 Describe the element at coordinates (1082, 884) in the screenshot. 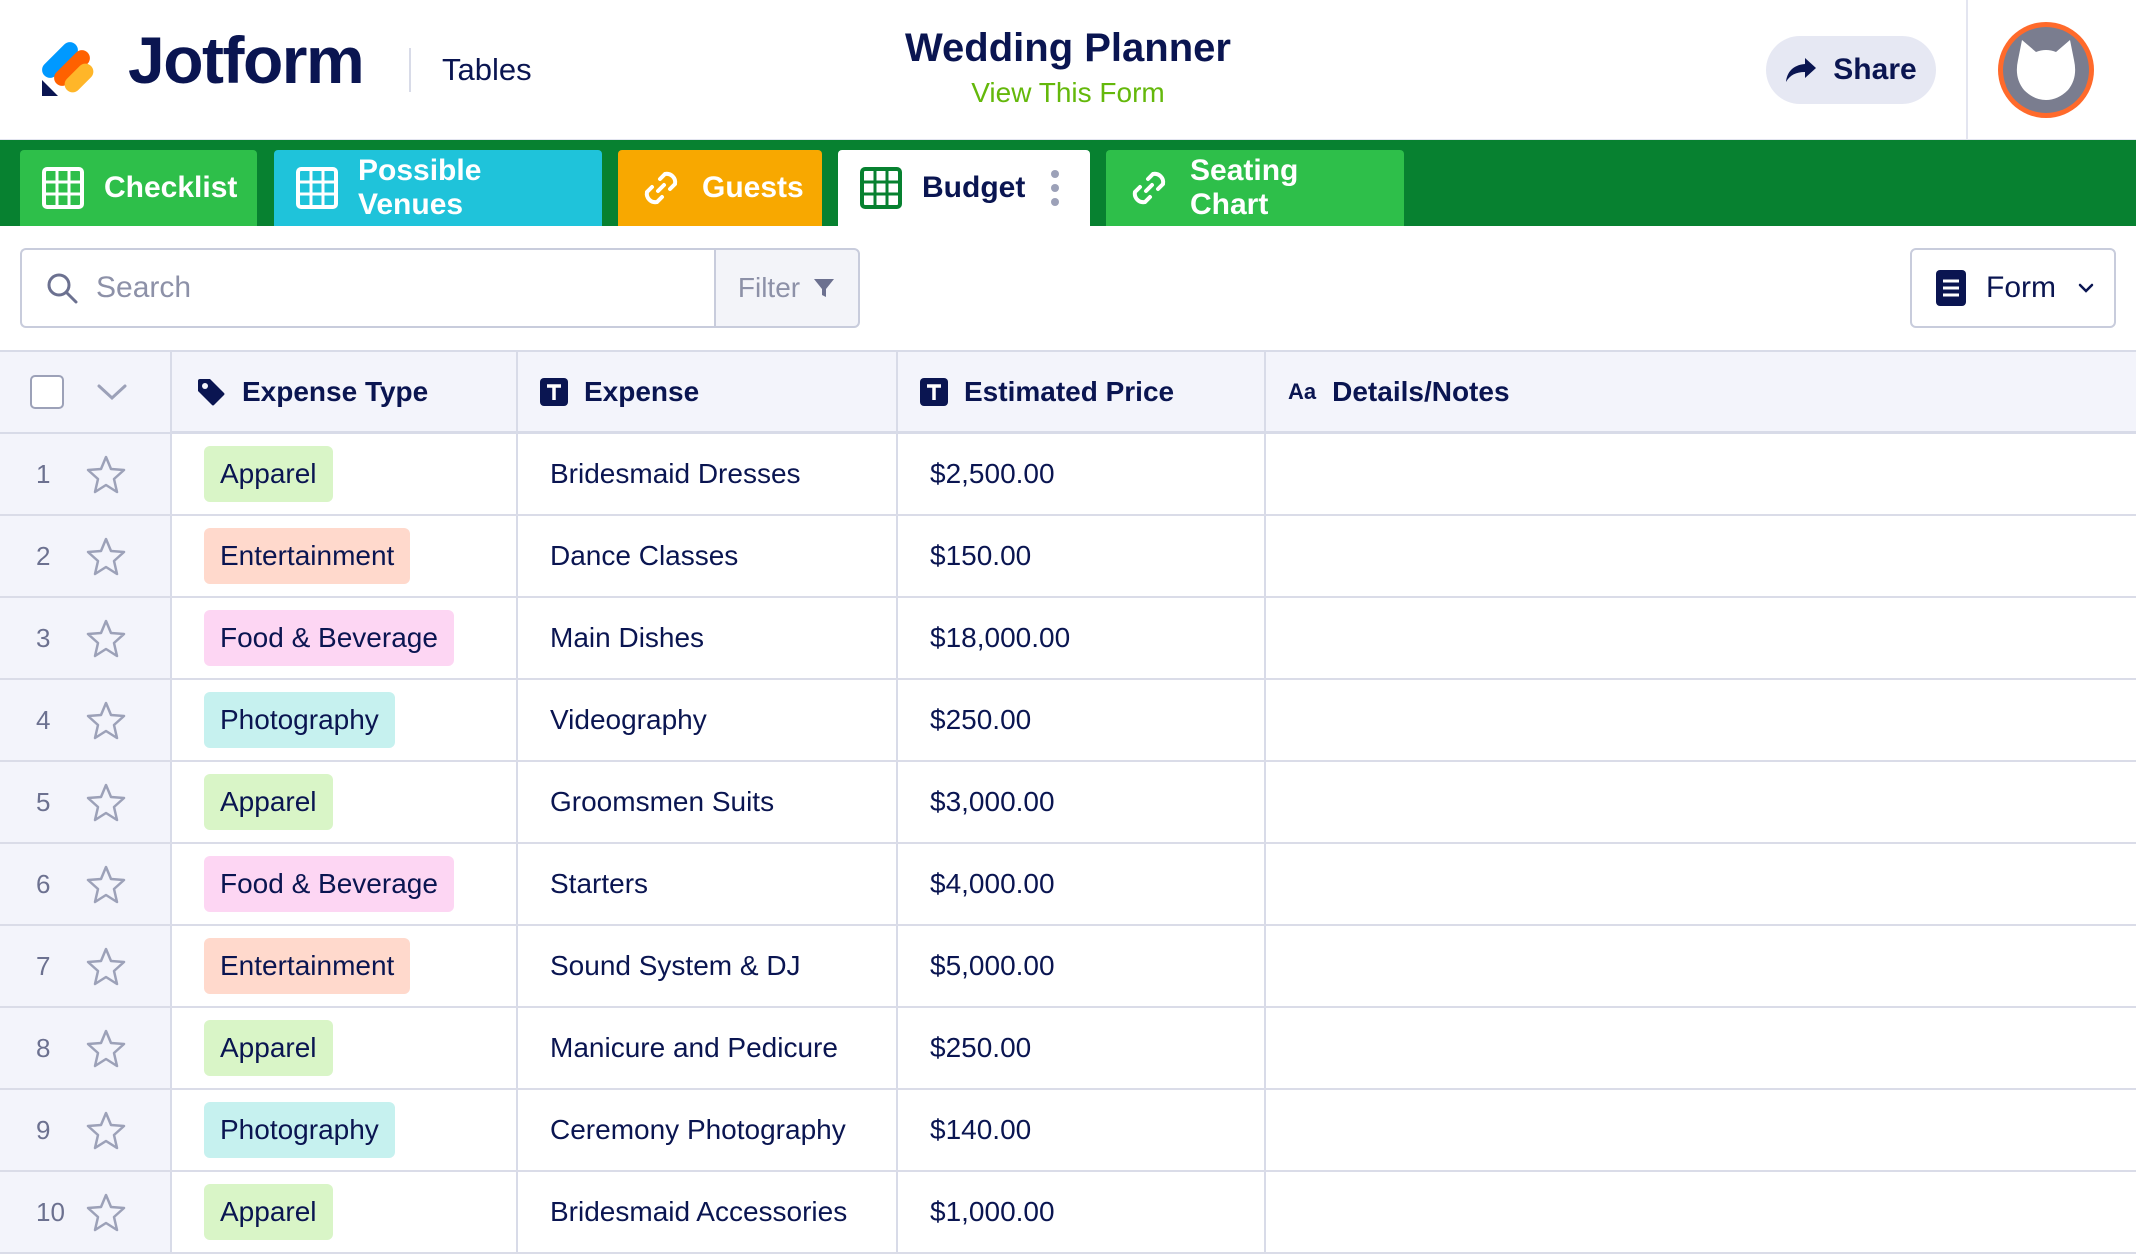

I see `estimated-price-cell: $4,000.00` at that location.